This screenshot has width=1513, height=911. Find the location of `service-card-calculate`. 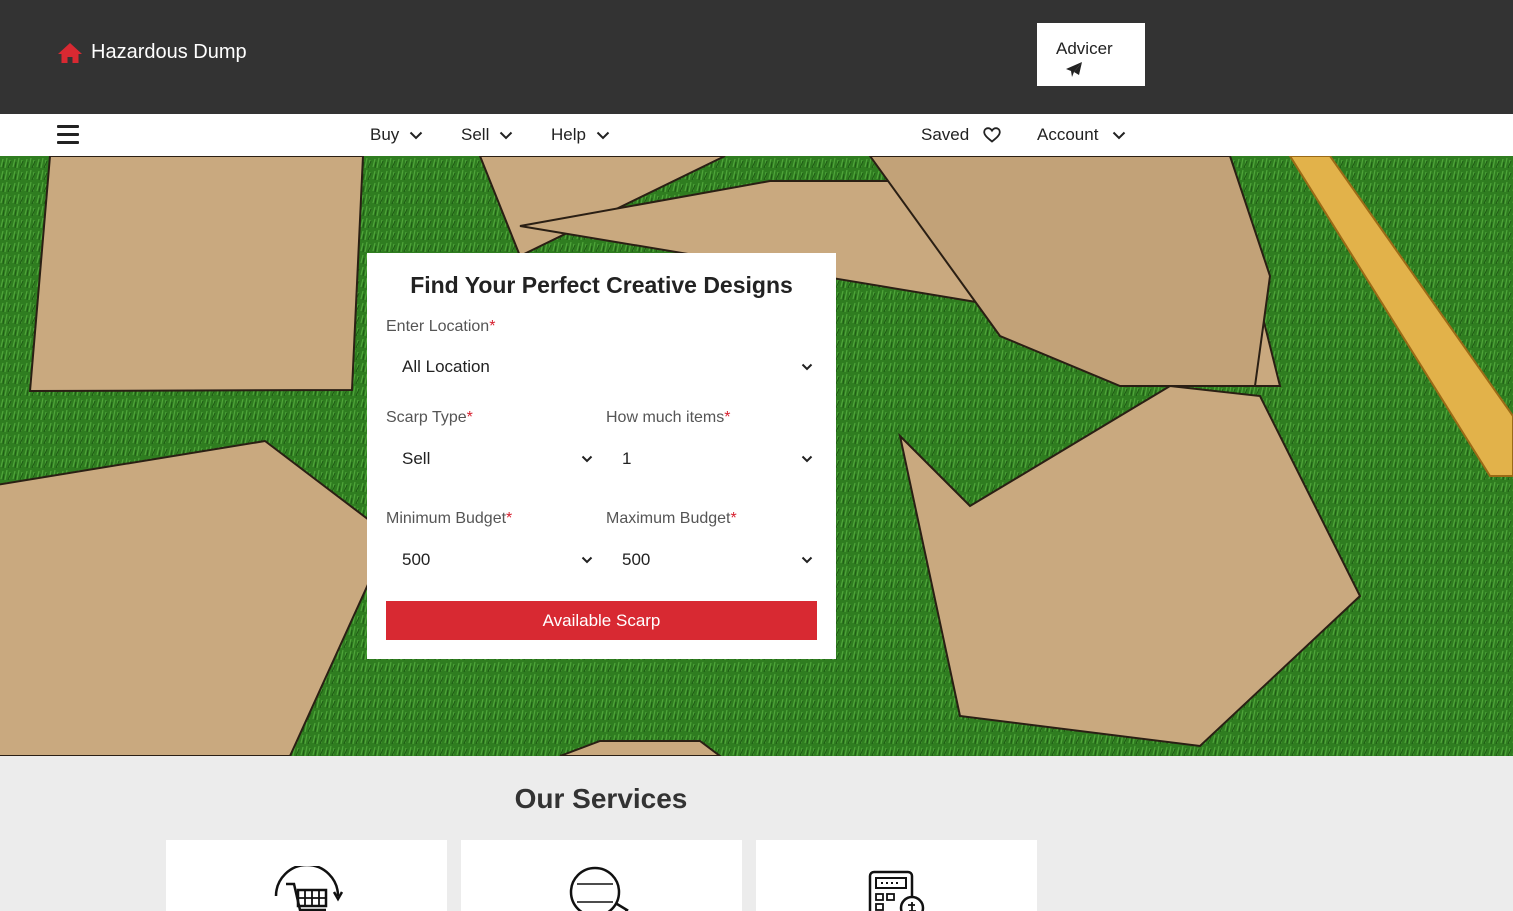

service-card-calculate is located at coordinates (896, 875).